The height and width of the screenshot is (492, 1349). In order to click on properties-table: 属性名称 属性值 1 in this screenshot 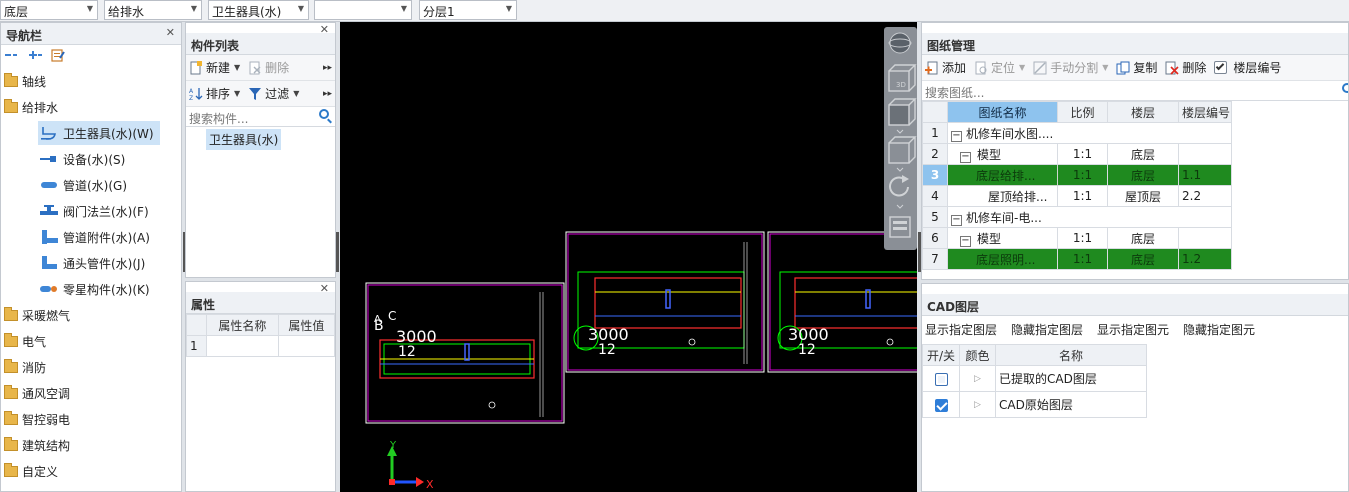, I will do `click(260, 335)`.